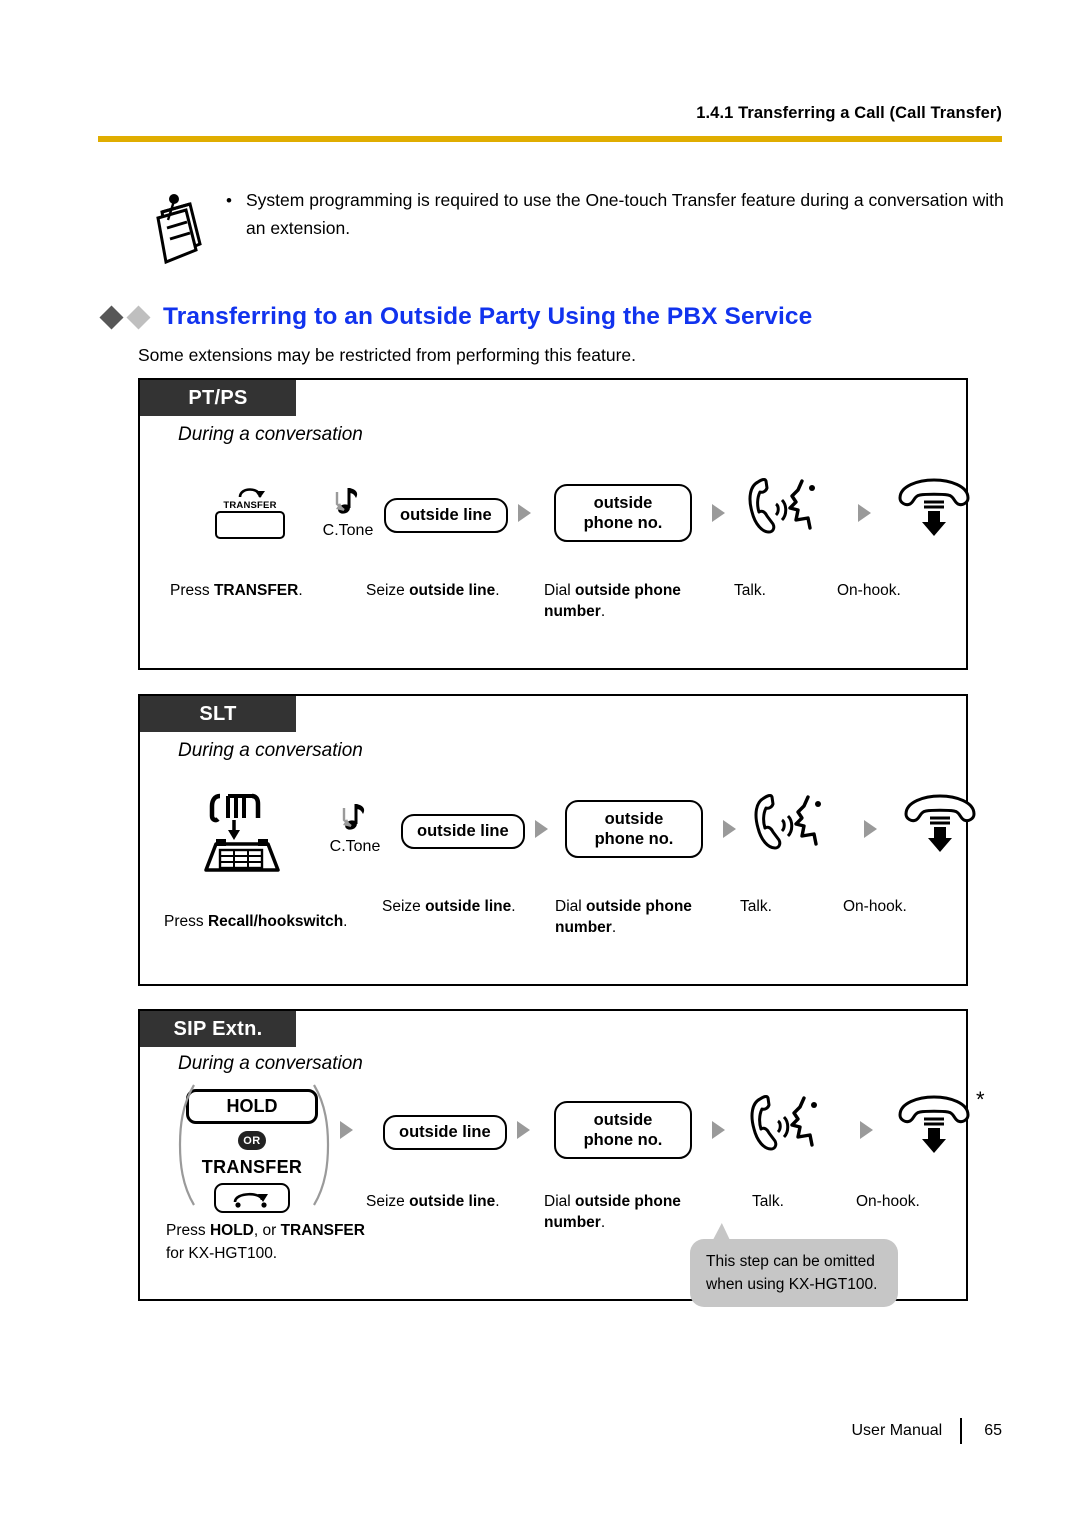 The image size is (1080, 1527). I want to click on caption-sip-step-1: Seize outside line., so click(433, 1201).